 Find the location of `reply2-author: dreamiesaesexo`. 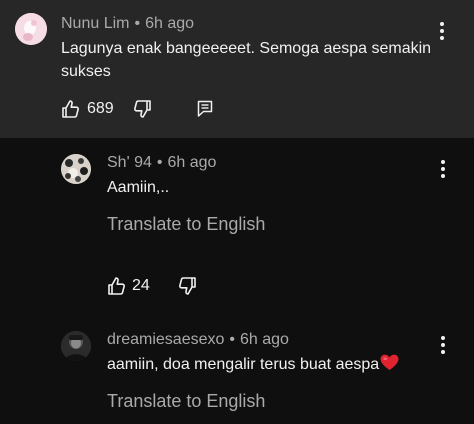

reply2-author: dreamiesaesexo is located at coordinates (165, 339).